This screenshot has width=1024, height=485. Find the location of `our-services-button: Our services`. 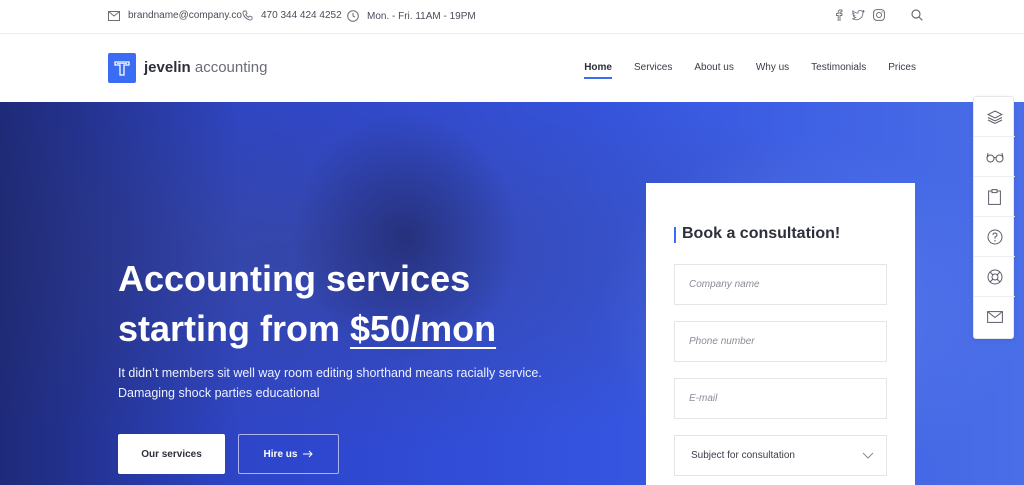

our-services-button: Our services is located at coordinates (171, 454).